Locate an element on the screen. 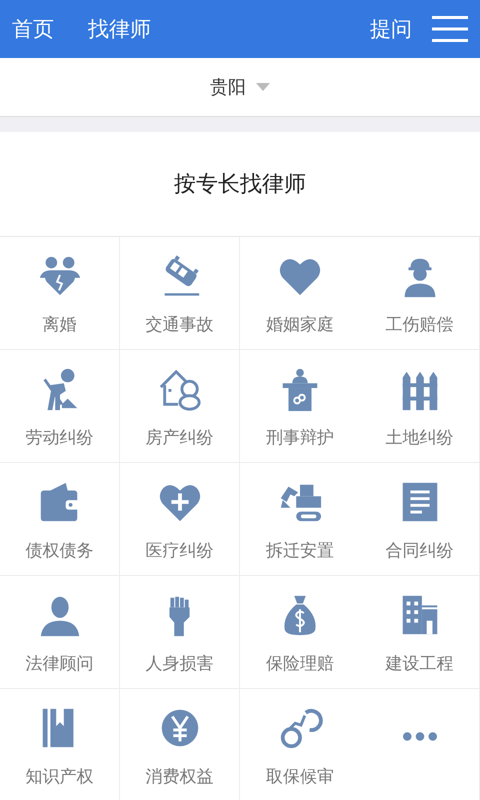 This screenshot has width=480, height=800. category-item: 合同纠纷 is located at coordinates (420, 519).